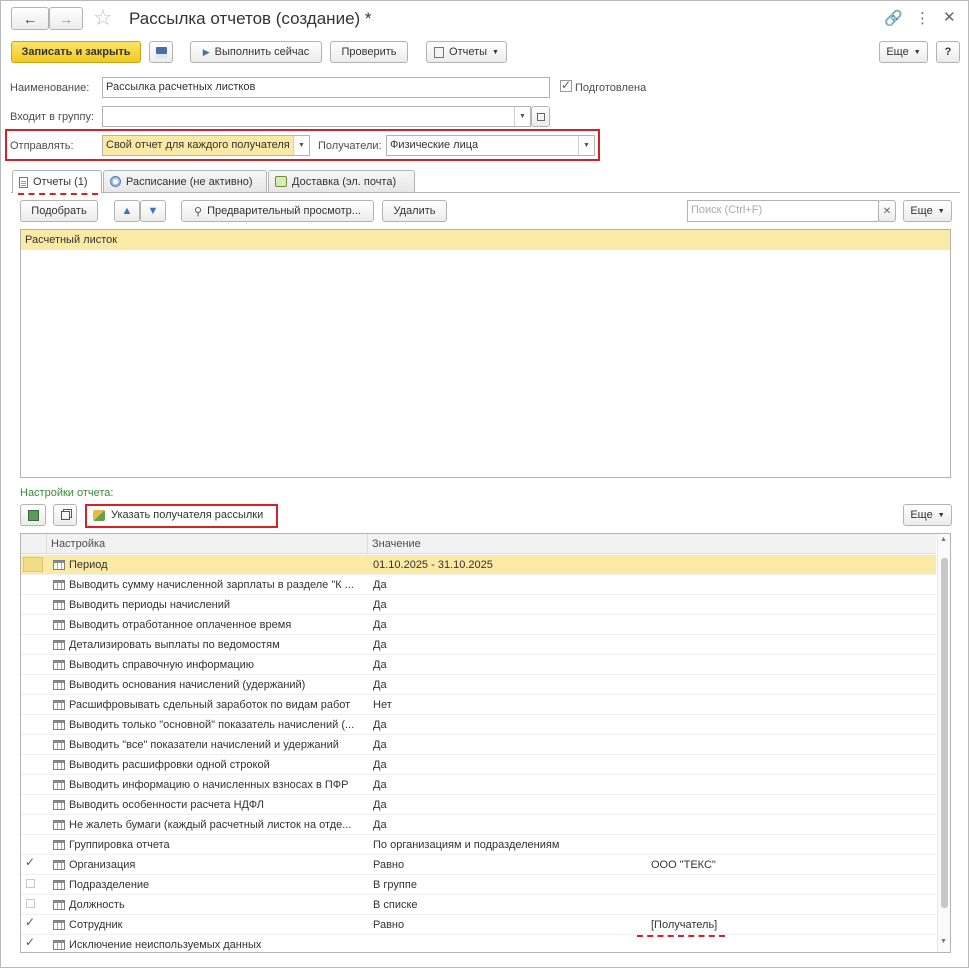 Image resolution: width=969 pixels, height=968 pixels. What do you see at coordinates (341, 181) in the screenshot?
I see `tab-delivery: Доставка (эл. почта)` at bounding box center [341, 181].